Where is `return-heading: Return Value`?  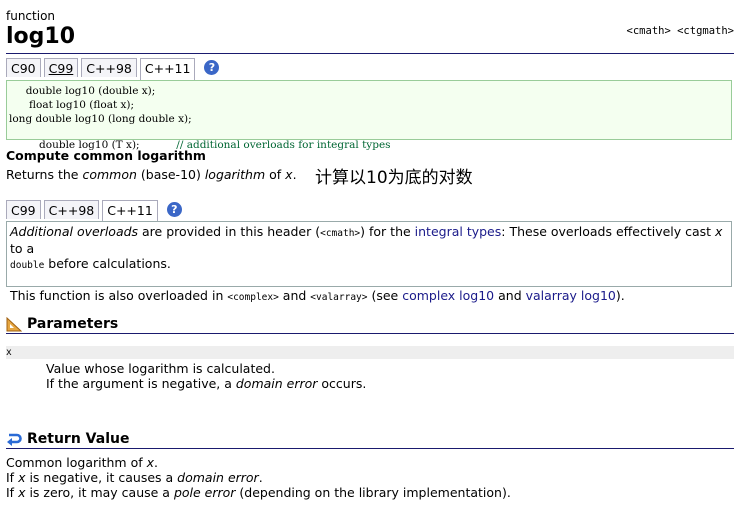 return-heading: Return Value is located at coordinates (78, 439).